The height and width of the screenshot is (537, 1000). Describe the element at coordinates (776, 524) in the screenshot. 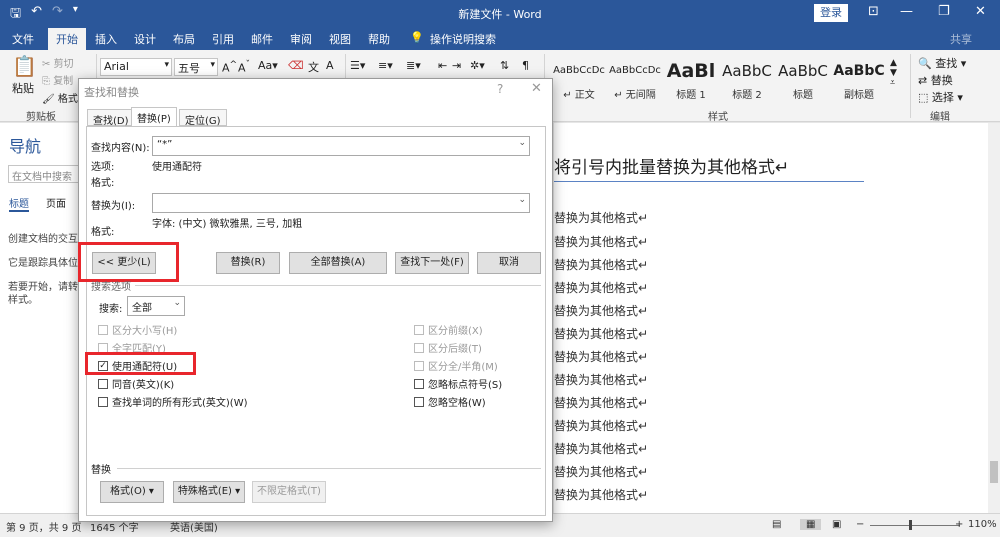

I see `read-mode-icon: ▤` at that location.